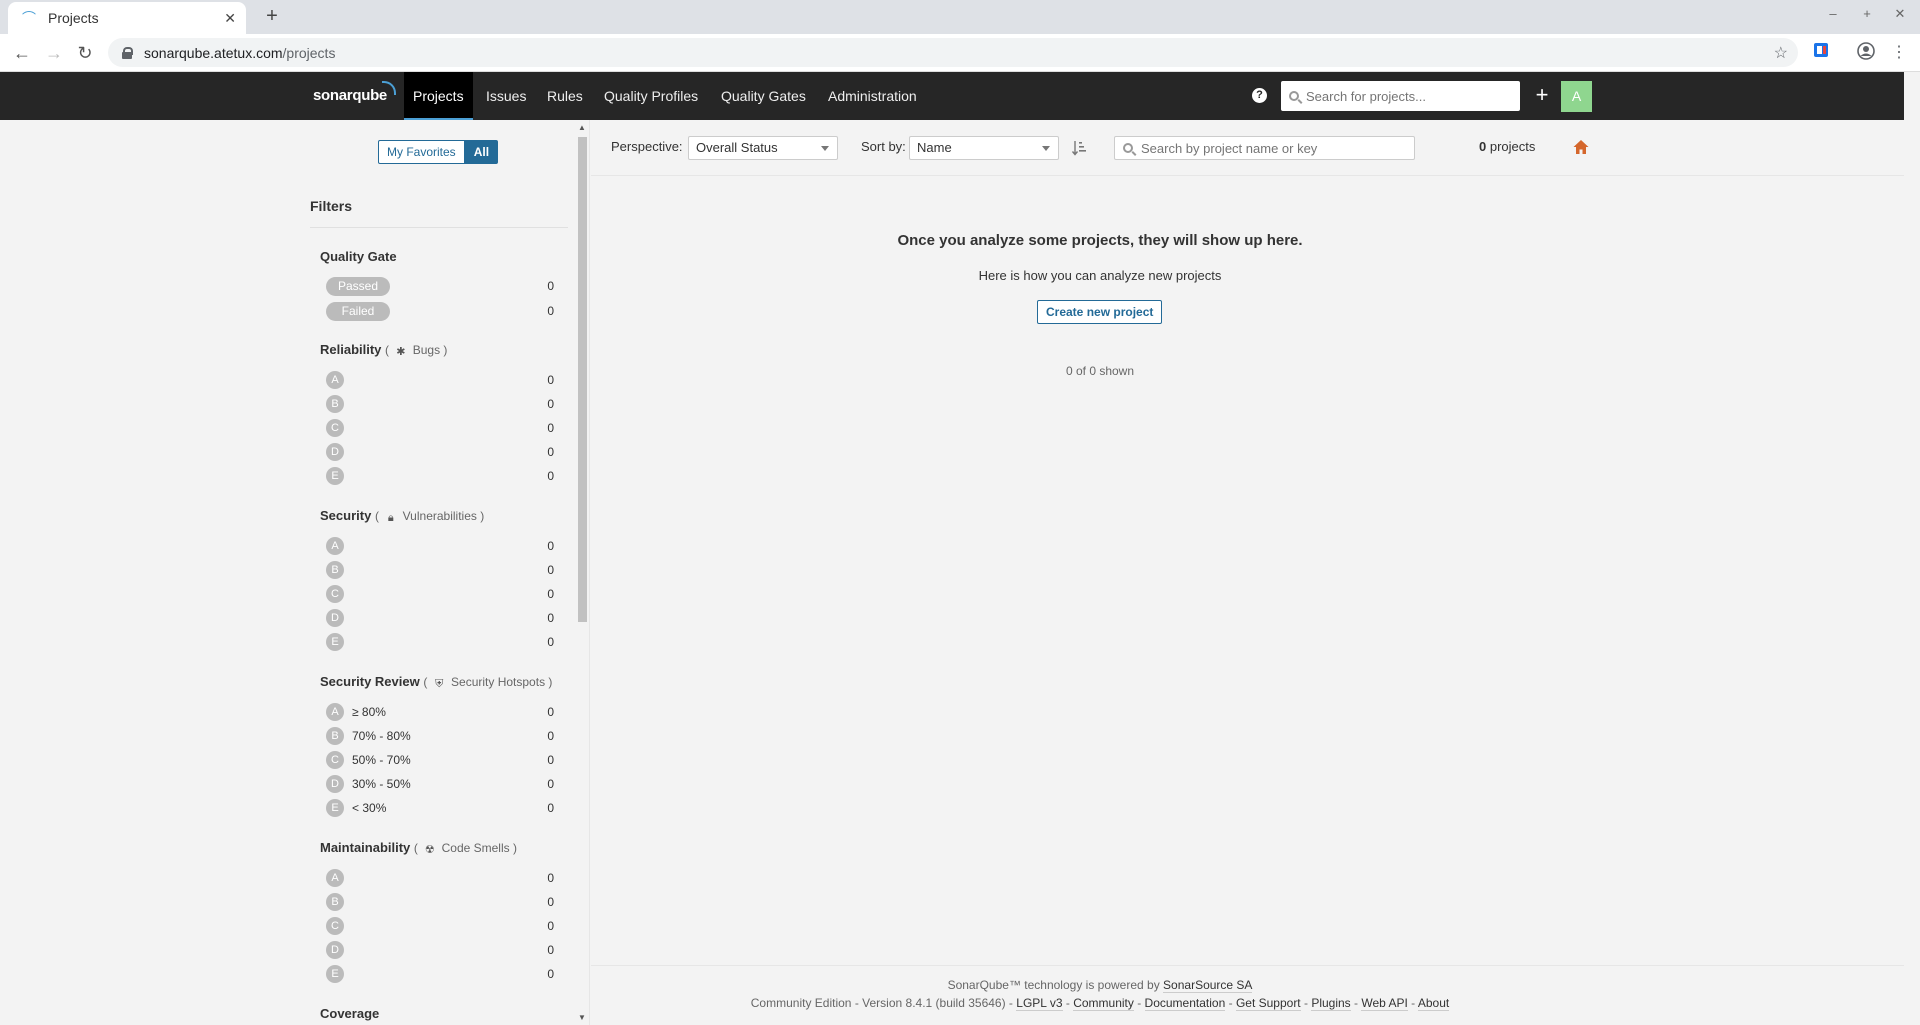 The width and height of the screenshot is (1920, 1025). I want to click on maintainability-header: Maintainability ( ☢ Code Smells ), so click(418, 848).